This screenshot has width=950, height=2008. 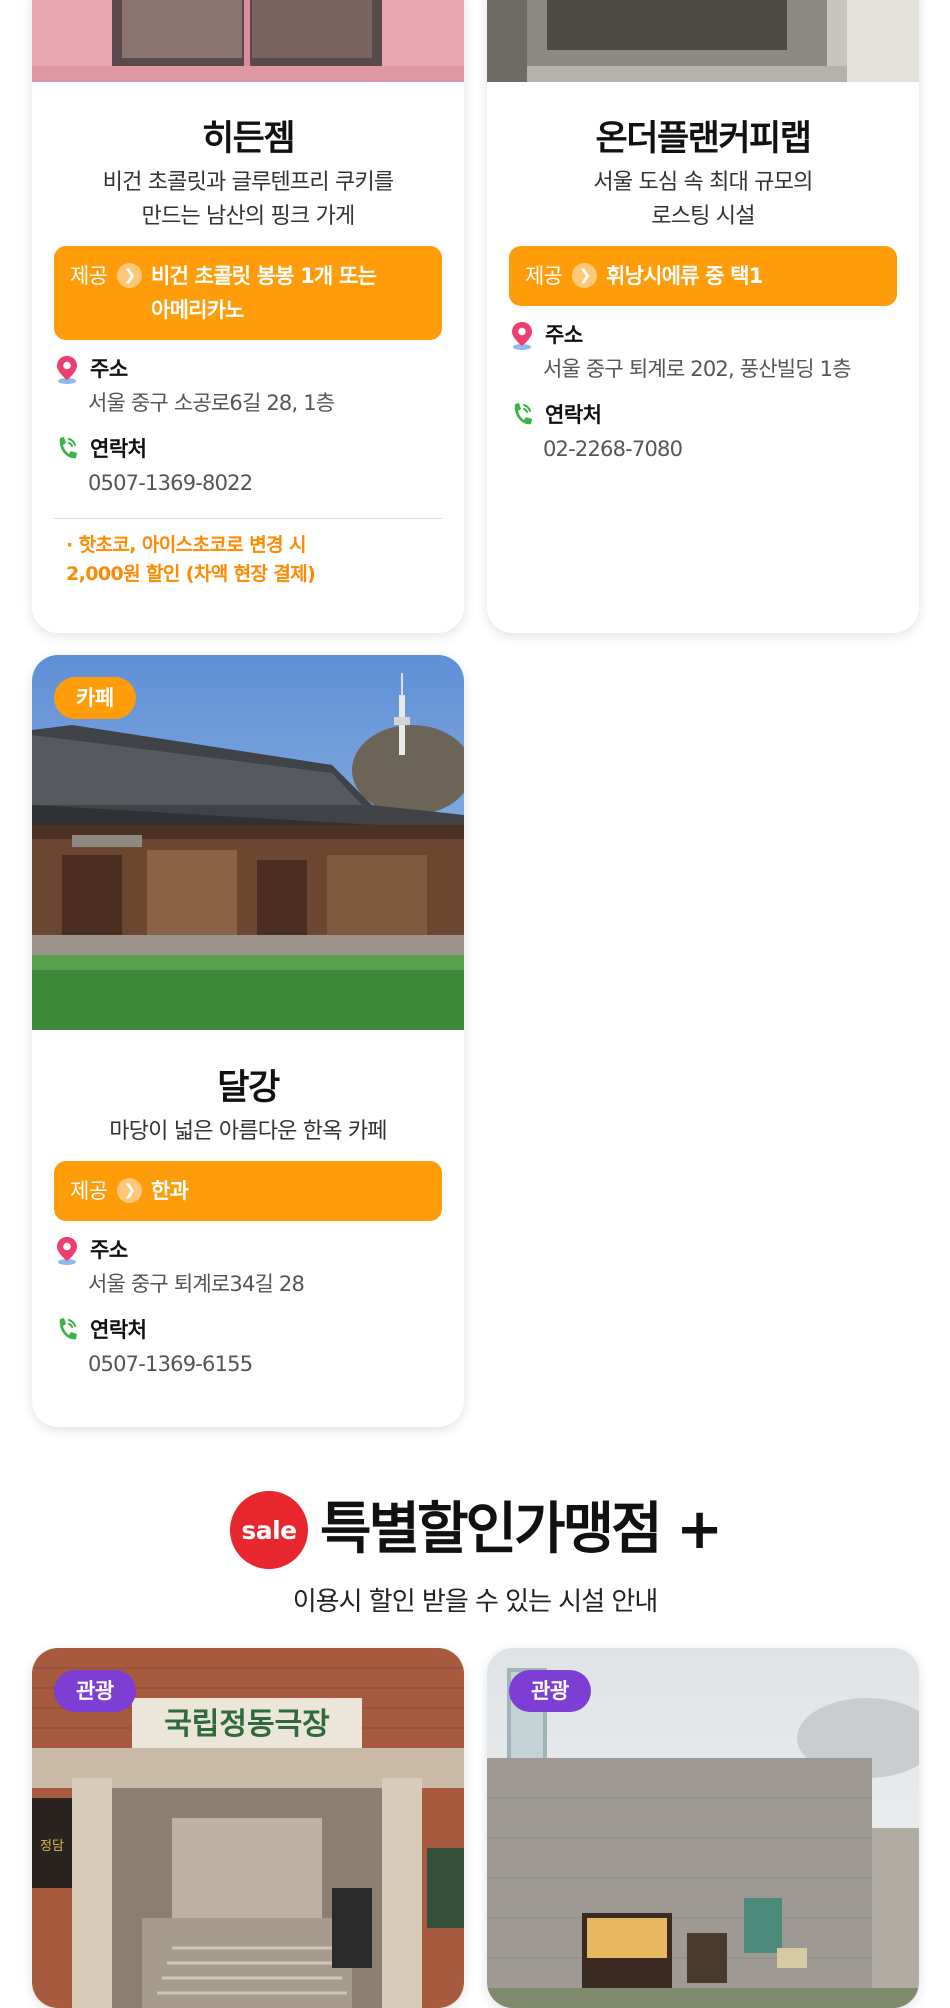 What do you see at coordinates (248, 199) in the screenshot?
I see `place-description: 비건 초콜릿과 글루텐프리 쿠키를 만드는 남산의 핑크 가게` at bounding box center [248, 199].